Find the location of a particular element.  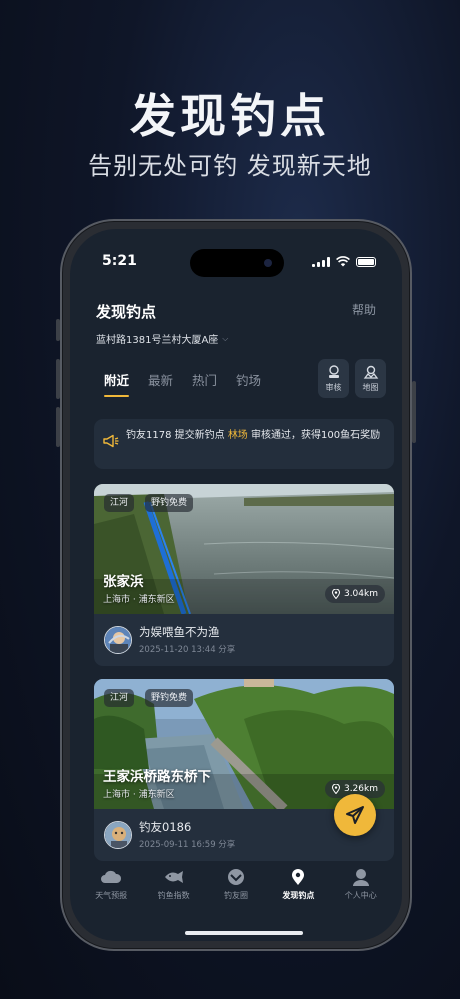

tabbar-label: 钓友圈 is located at coordinates (235, 895).